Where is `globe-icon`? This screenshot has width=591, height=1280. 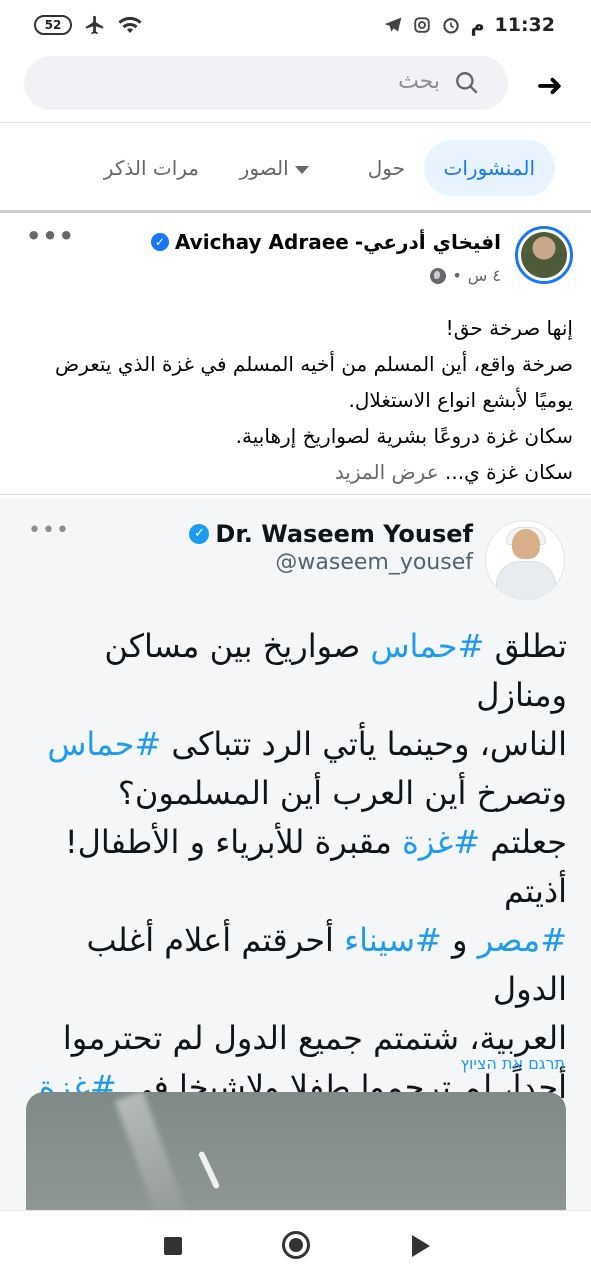 globe-icon is located at coordinates (438, 275).